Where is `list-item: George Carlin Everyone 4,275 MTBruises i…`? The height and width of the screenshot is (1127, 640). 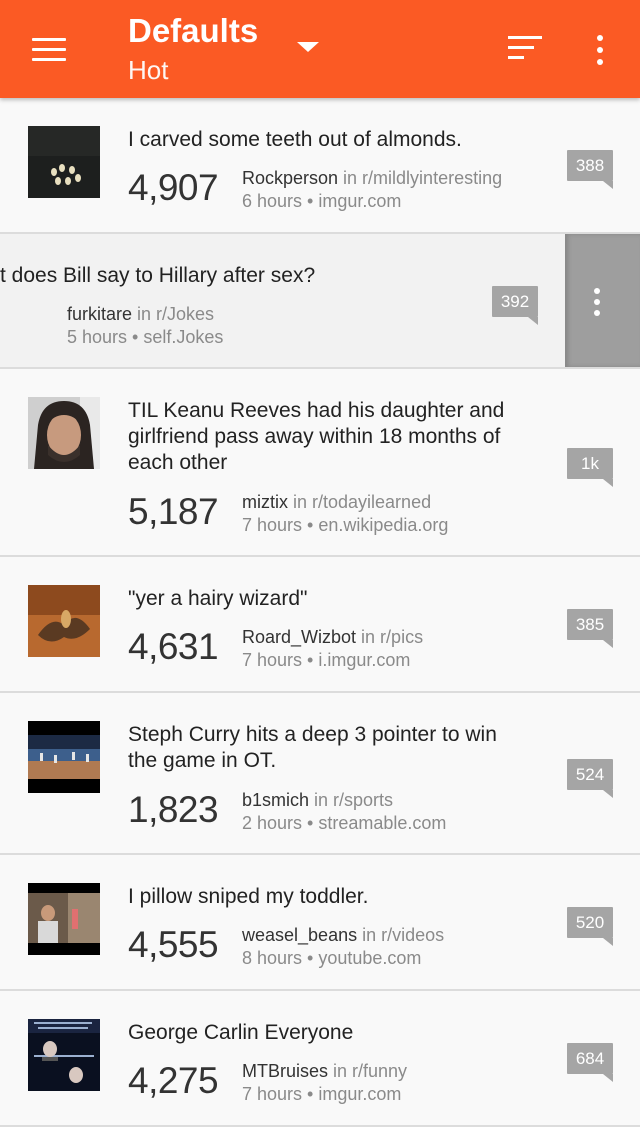
list-item: George Carlin Everyone 4,275 MTBruises i… is located at coordinates (320, 1059).